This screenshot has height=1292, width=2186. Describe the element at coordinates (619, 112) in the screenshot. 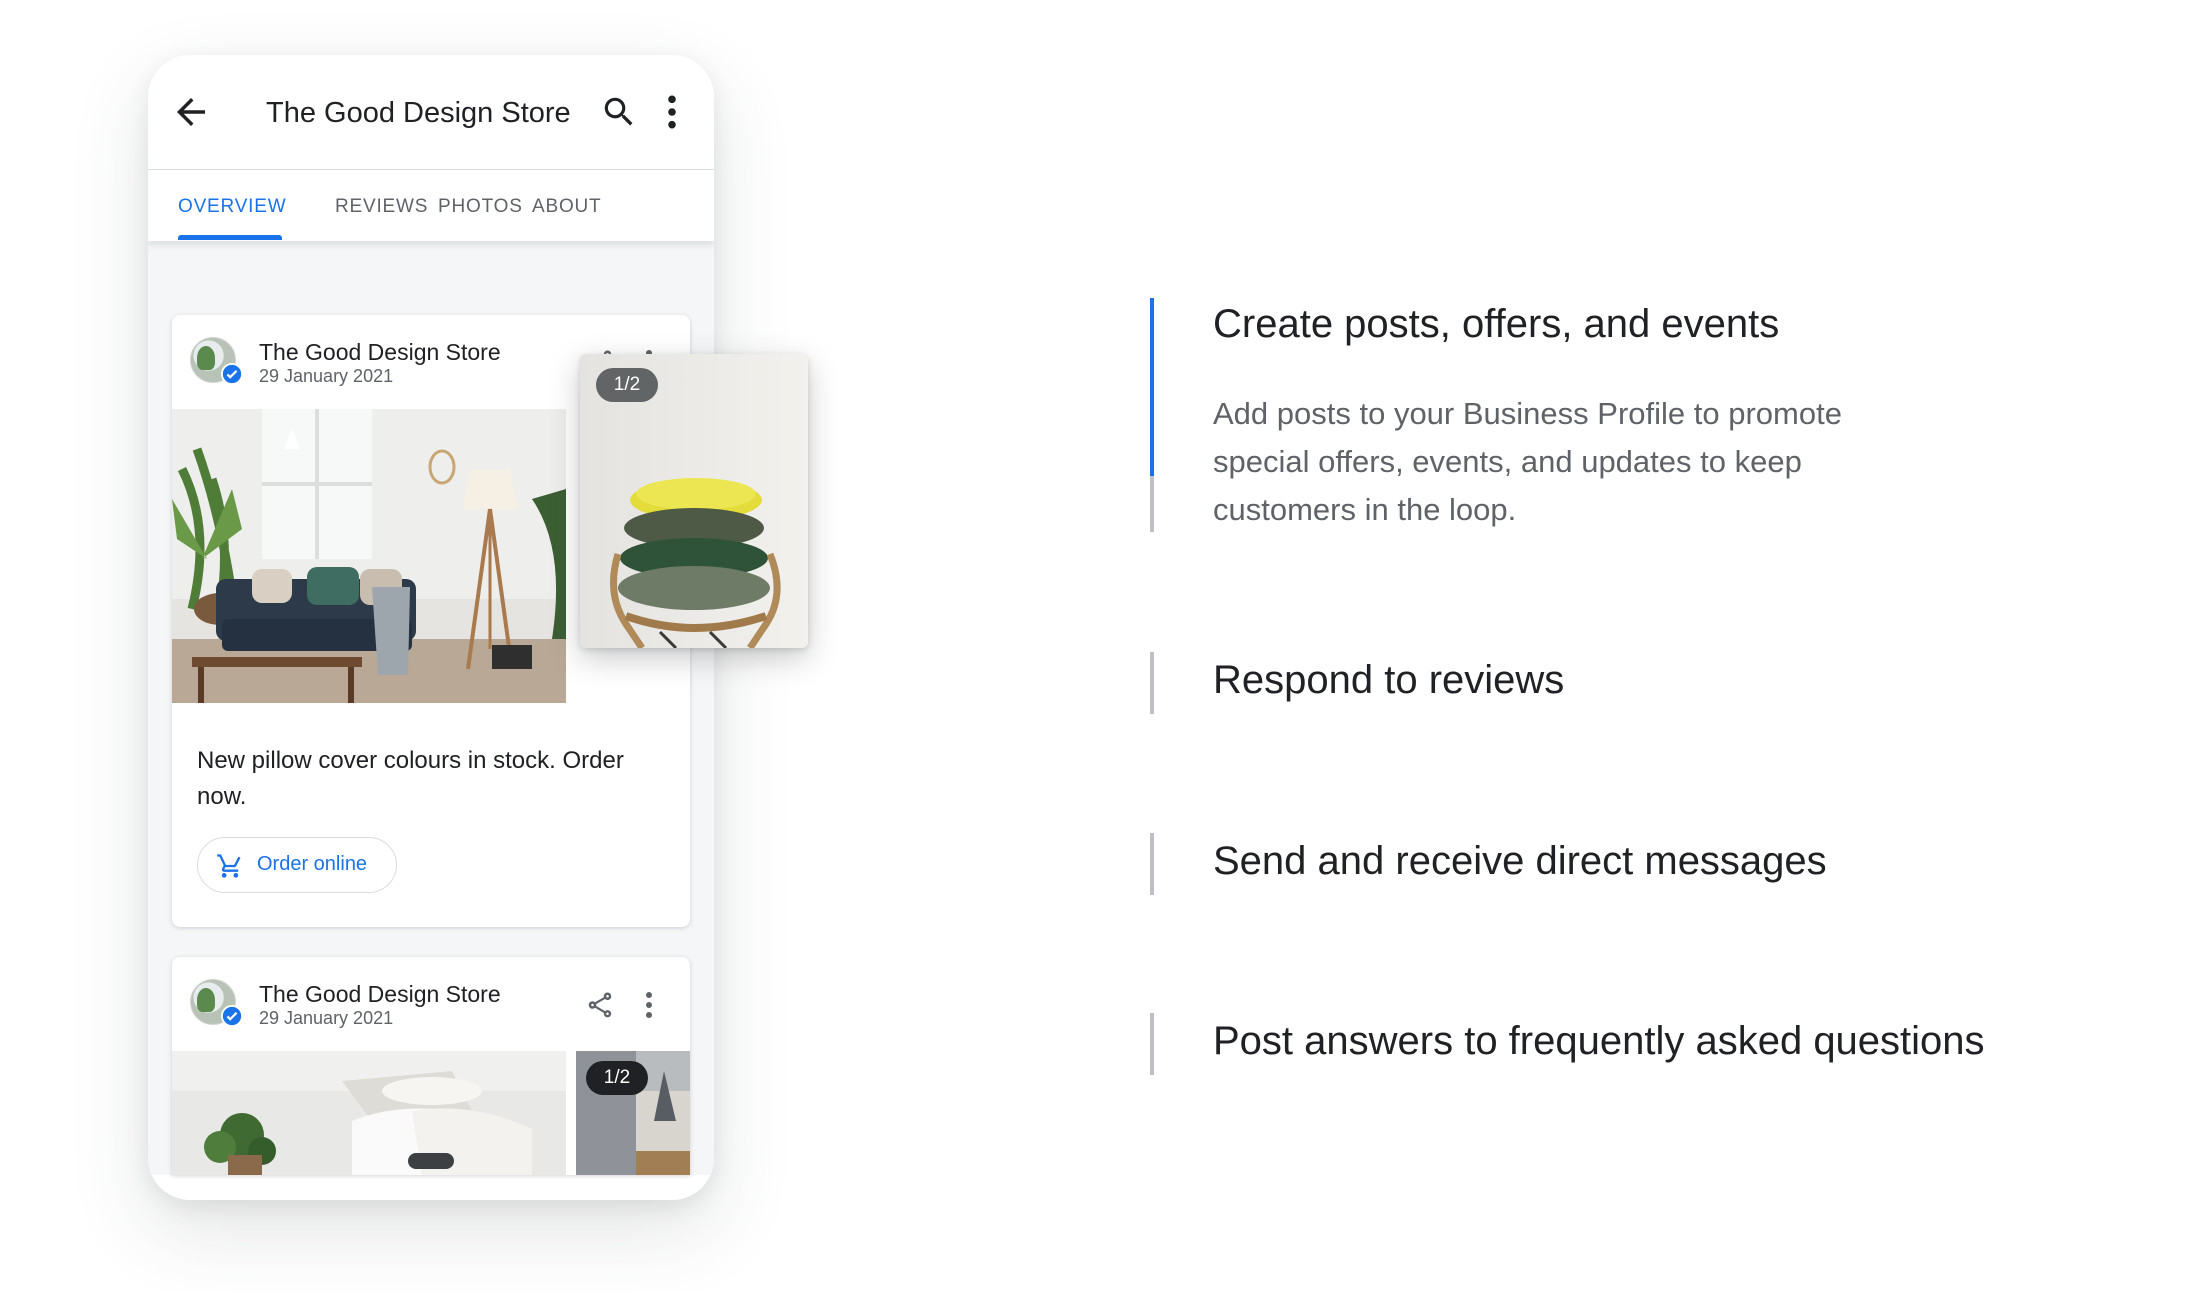

I see `search-icon` at that location.